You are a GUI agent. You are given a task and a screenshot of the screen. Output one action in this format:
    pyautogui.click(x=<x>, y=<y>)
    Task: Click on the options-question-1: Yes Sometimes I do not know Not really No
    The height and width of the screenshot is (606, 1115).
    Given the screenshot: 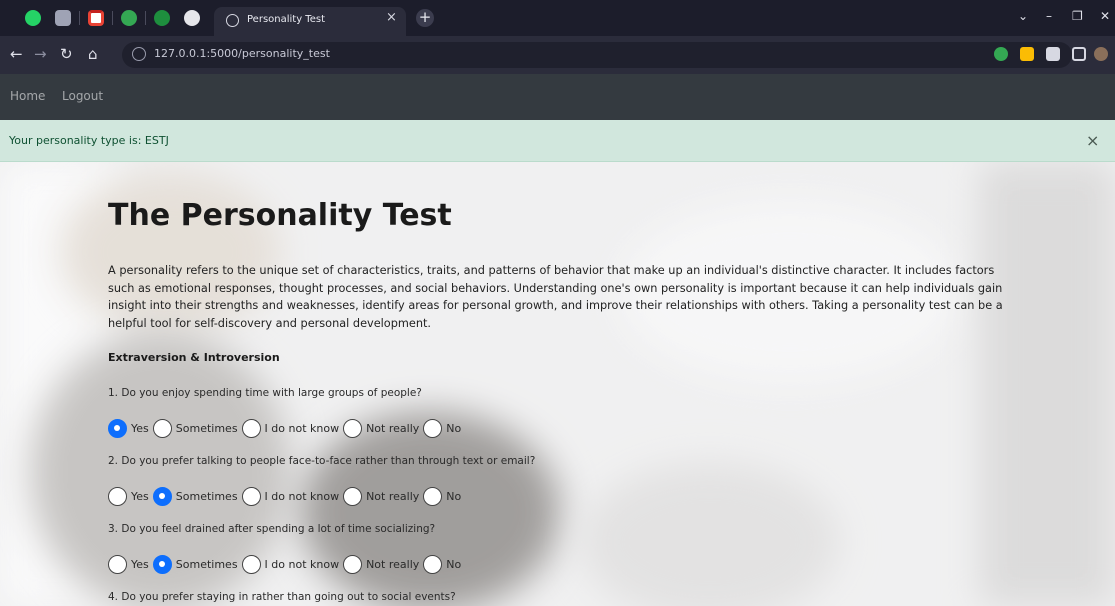 What is the action you would take?
    pyautogui.click(x=286, y=428)
    